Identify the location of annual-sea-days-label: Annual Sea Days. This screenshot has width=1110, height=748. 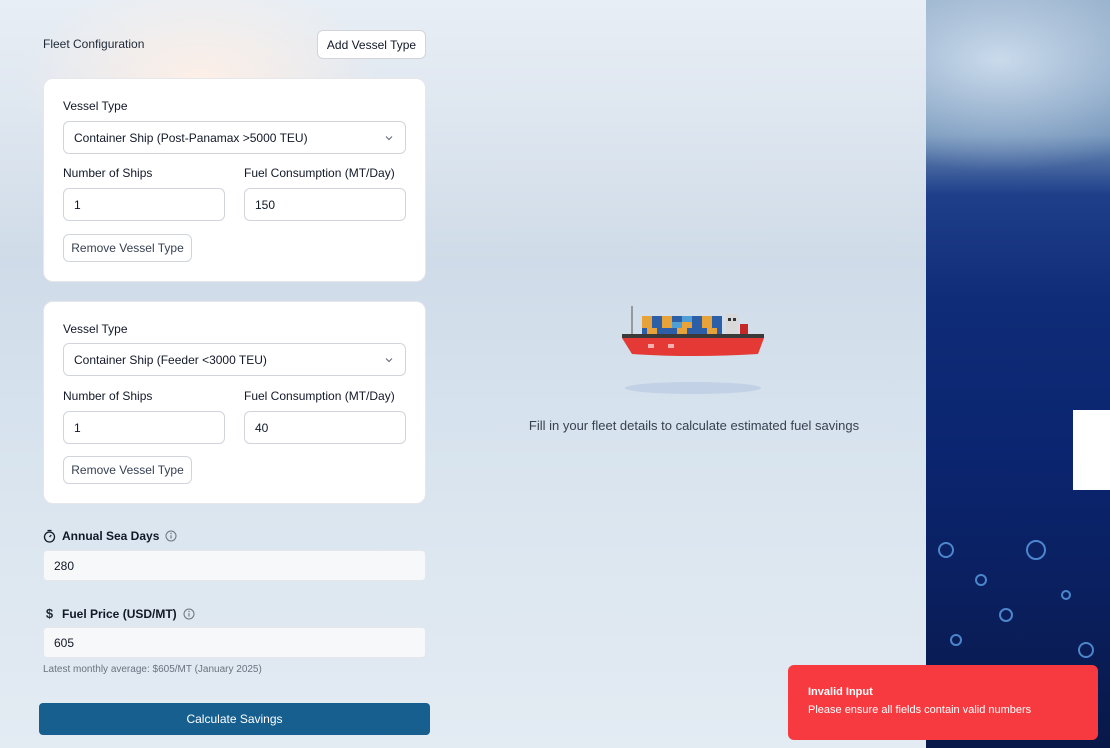
(111, 536).